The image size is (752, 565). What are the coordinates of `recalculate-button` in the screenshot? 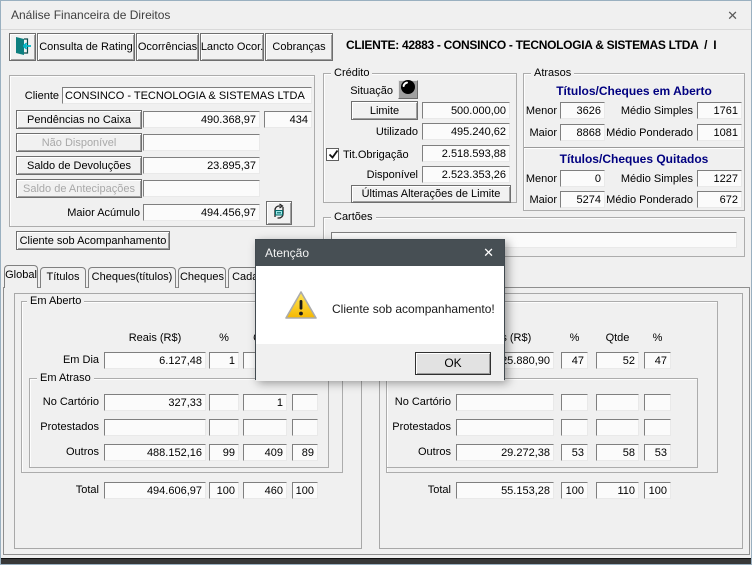 It's located at (279, 213).